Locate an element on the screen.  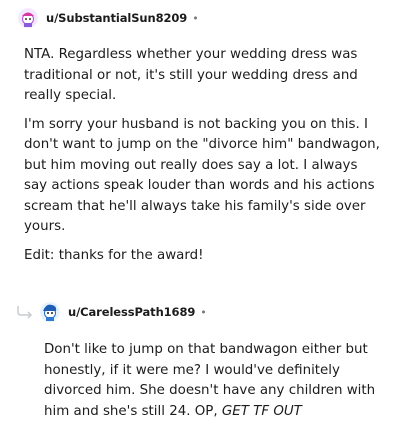
comment-emphasis: GET TF OUT is located at coordinates (261, 411).